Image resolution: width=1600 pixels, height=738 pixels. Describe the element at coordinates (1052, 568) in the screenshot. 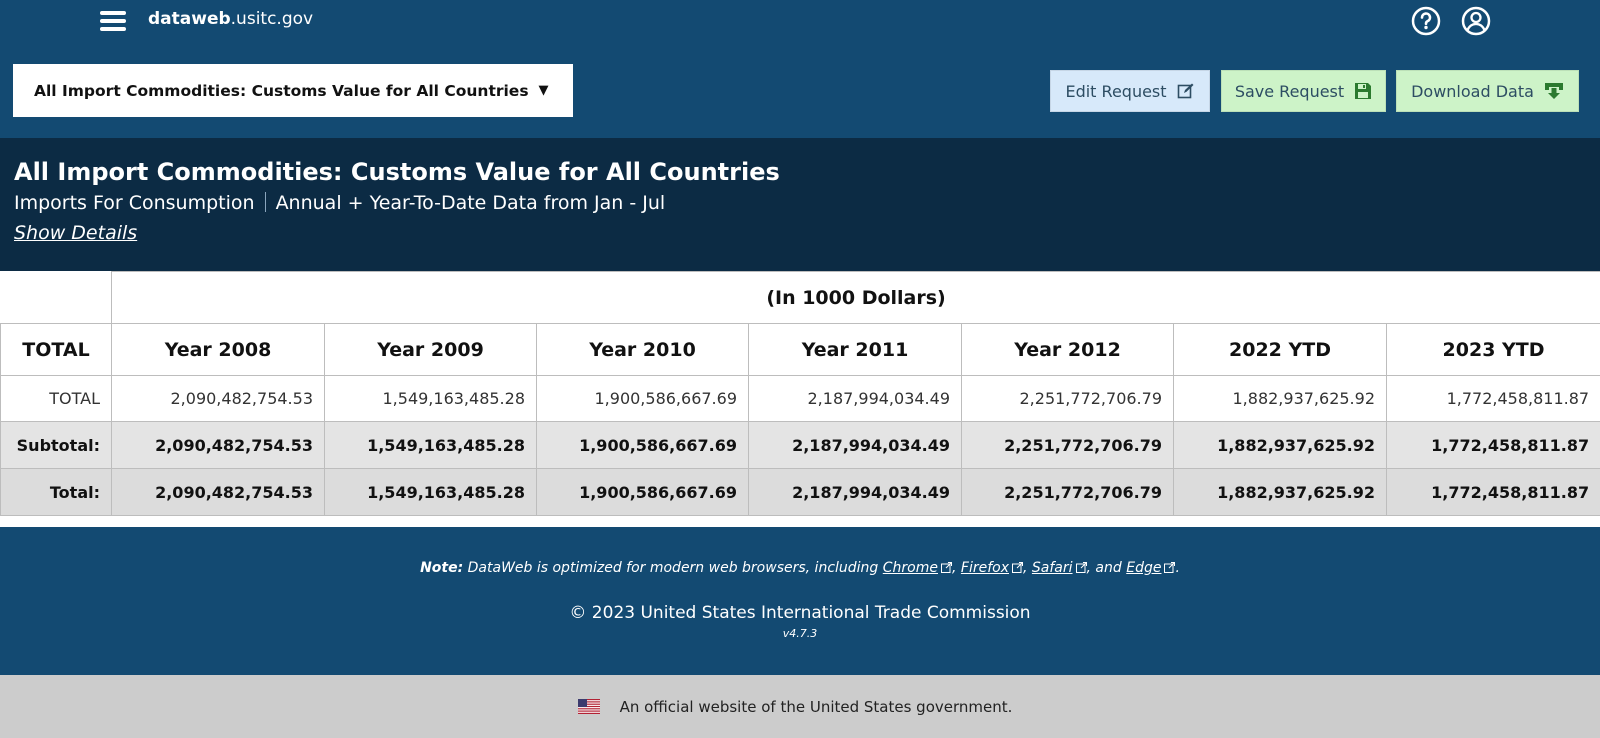

I see `safari-link: Safari` at that location.